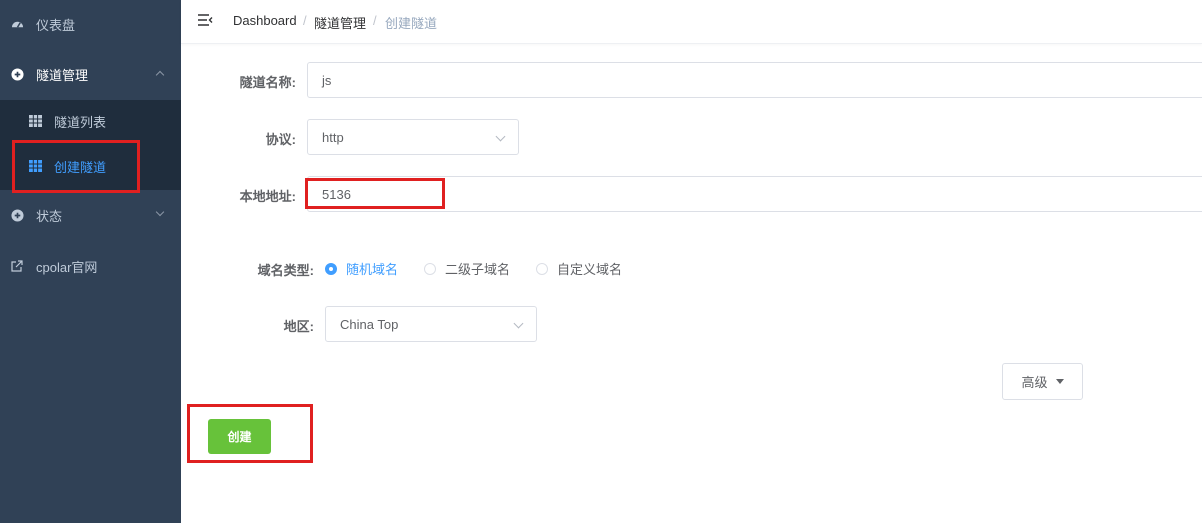 This screenshot has height=523, width=1202. What do you see at coordinates (265, 20) in the screenshot?
I see `breadcrumb-item-dashboard: Dashboard` at bounding box center [265, 20].